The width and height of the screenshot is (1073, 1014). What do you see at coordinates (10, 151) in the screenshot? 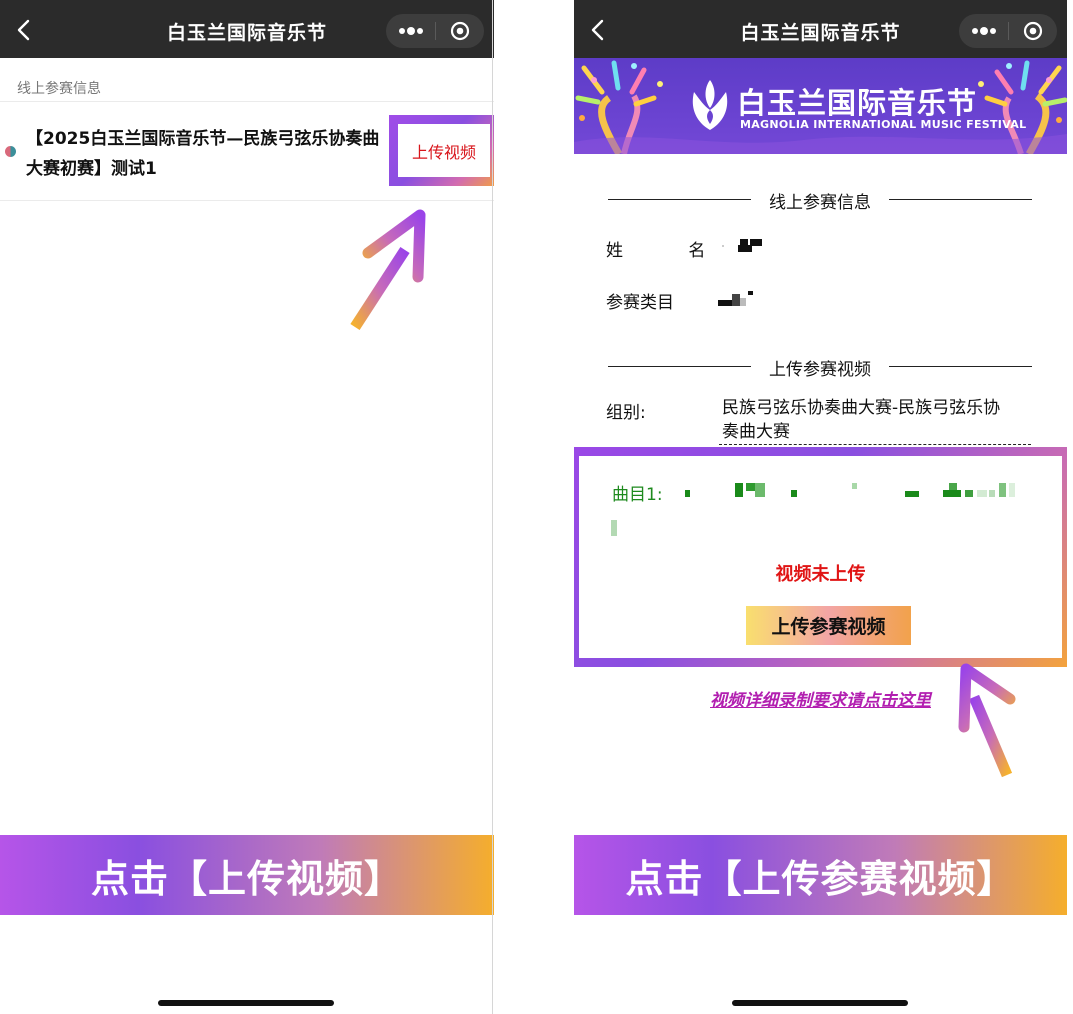
I see `entry-dot-icon` at bounding box center [10, 151].